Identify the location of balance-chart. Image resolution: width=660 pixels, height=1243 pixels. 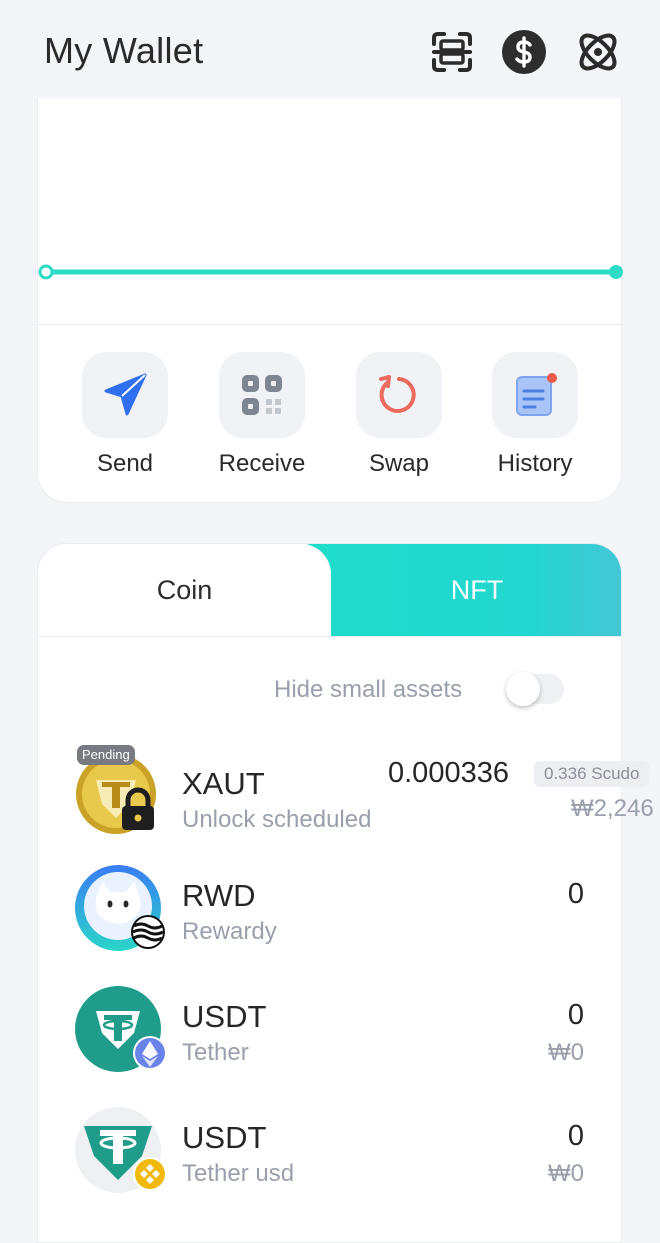
(330, 272).